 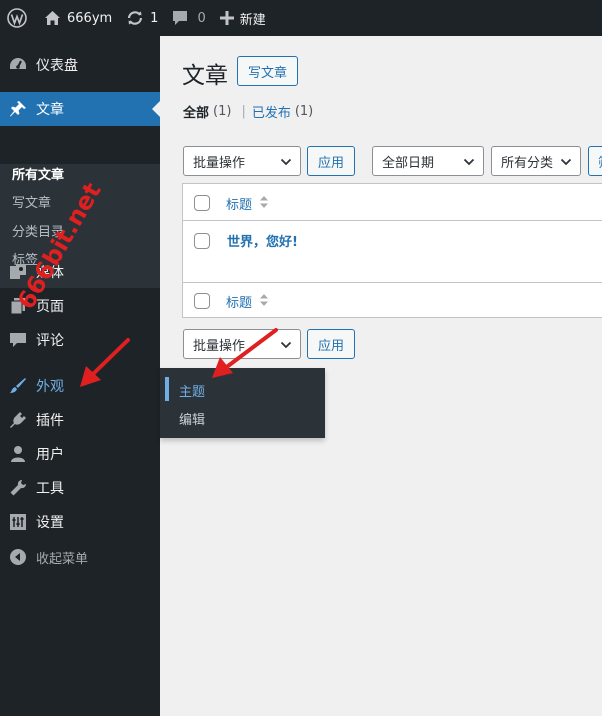 What do you see at coordinates (192, 390) in the screenshot?
I see `flyout-item-themes: 主题` at bounding box center [192, 390].